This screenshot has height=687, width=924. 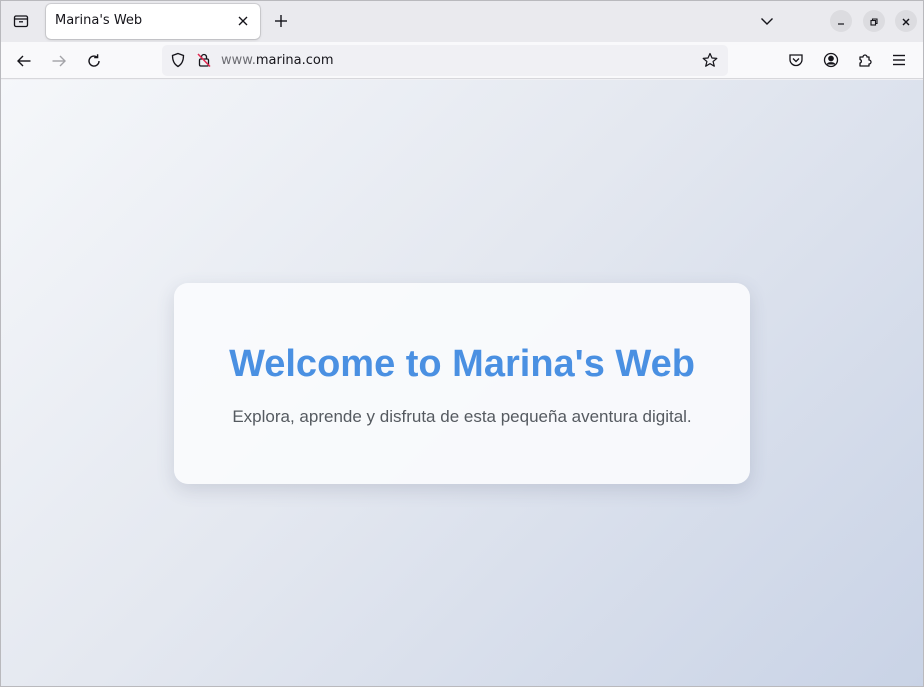 I want to click on url-prefix: www., so click(x=238, y=60).